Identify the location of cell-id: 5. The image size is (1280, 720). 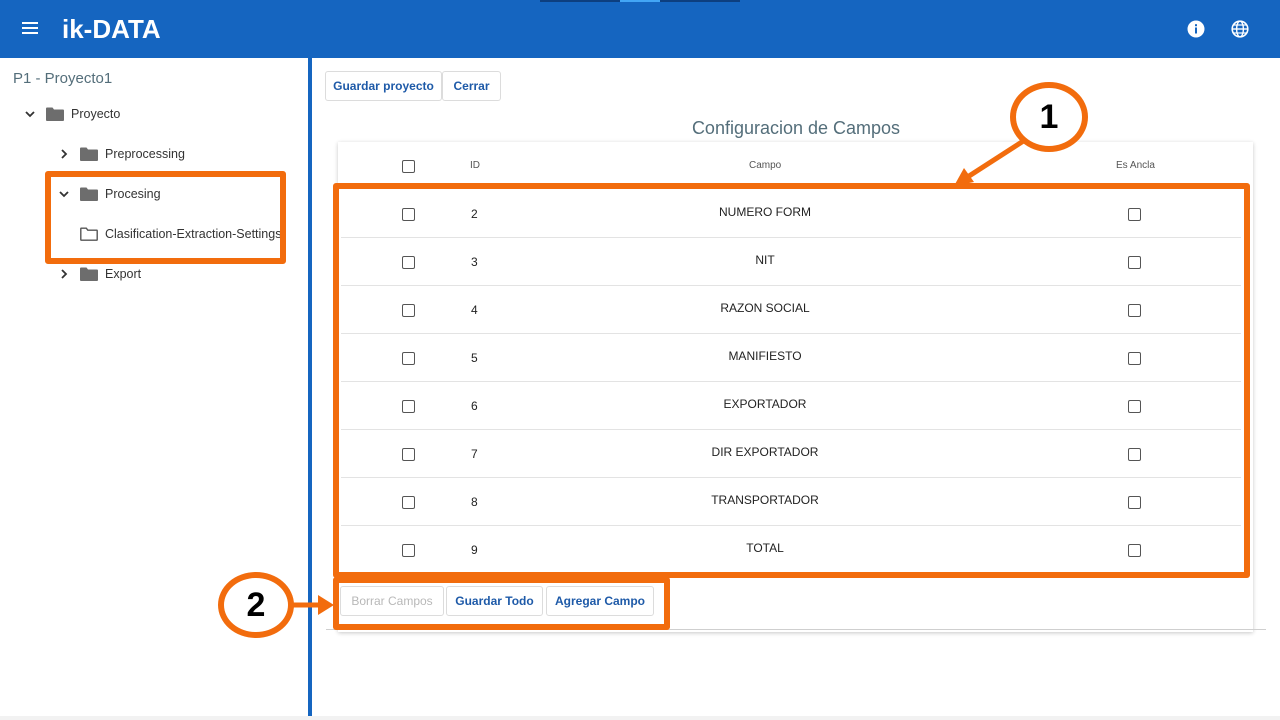
(474, 358).